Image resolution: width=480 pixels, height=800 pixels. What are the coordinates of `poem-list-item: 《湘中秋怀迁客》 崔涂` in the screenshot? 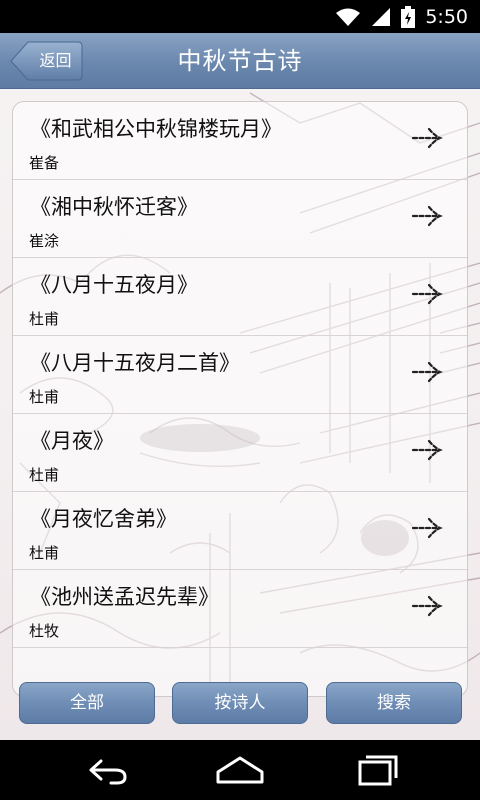 It's located at (240, 219).